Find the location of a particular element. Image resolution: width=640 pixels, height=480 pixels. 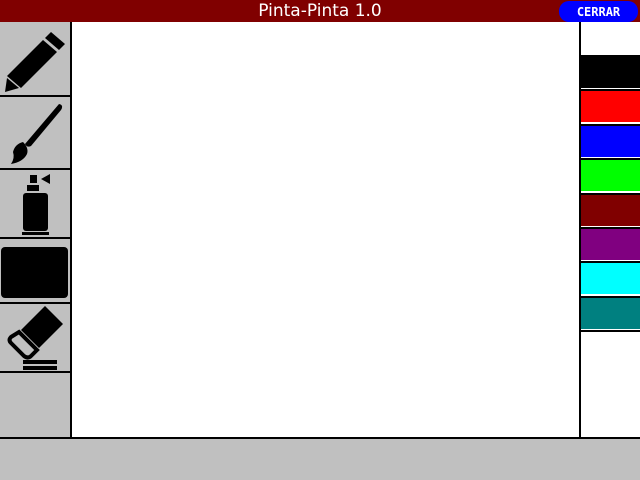

color-swatch-maroon is located at coordinates (610, 209).